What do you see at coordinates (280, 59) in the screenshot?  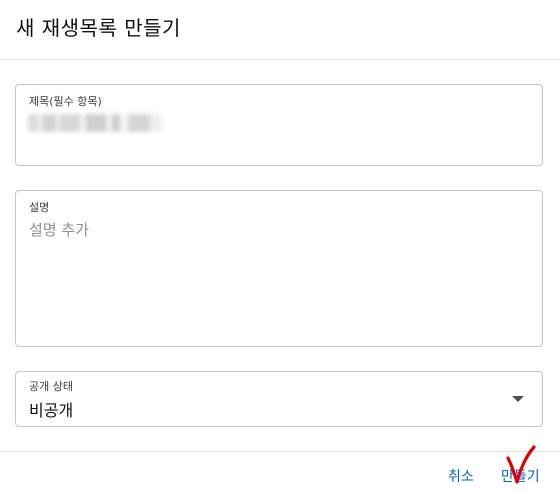 I see `header-divider` at bounding box center [280, 59].